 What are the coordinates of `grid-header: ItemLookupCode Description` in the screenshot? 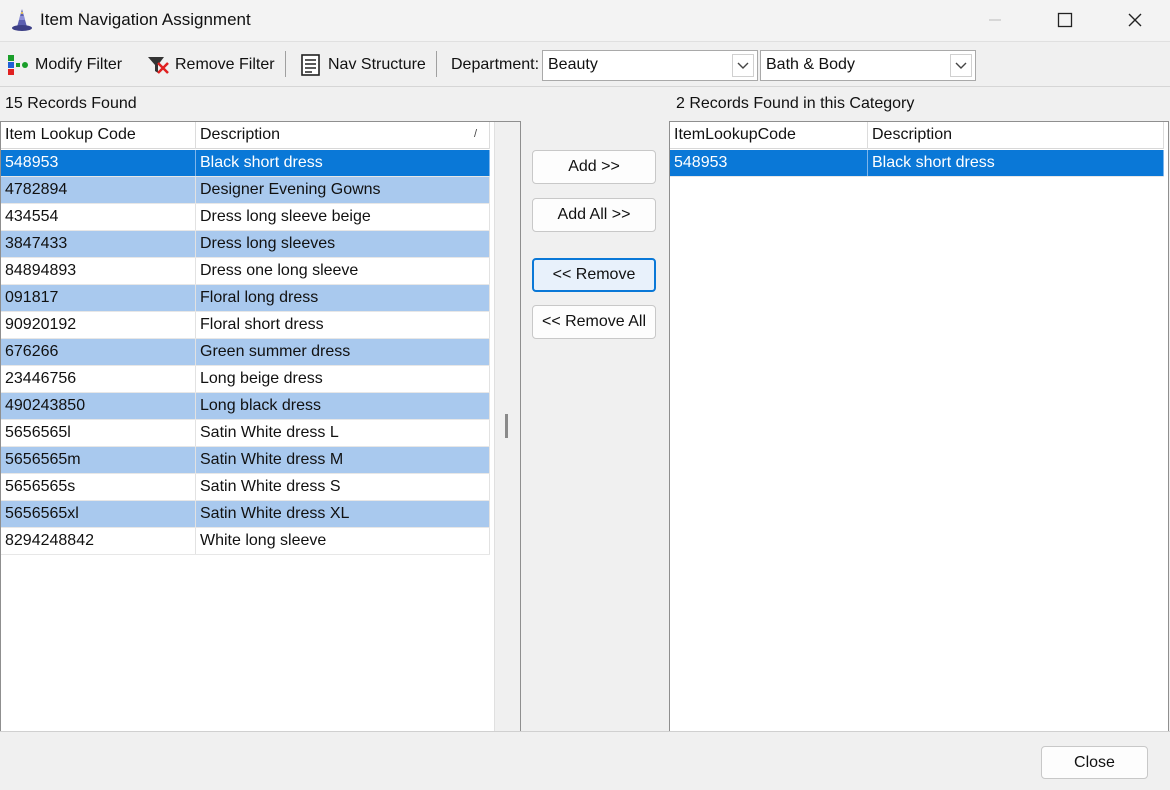 It's located at (917, 135).